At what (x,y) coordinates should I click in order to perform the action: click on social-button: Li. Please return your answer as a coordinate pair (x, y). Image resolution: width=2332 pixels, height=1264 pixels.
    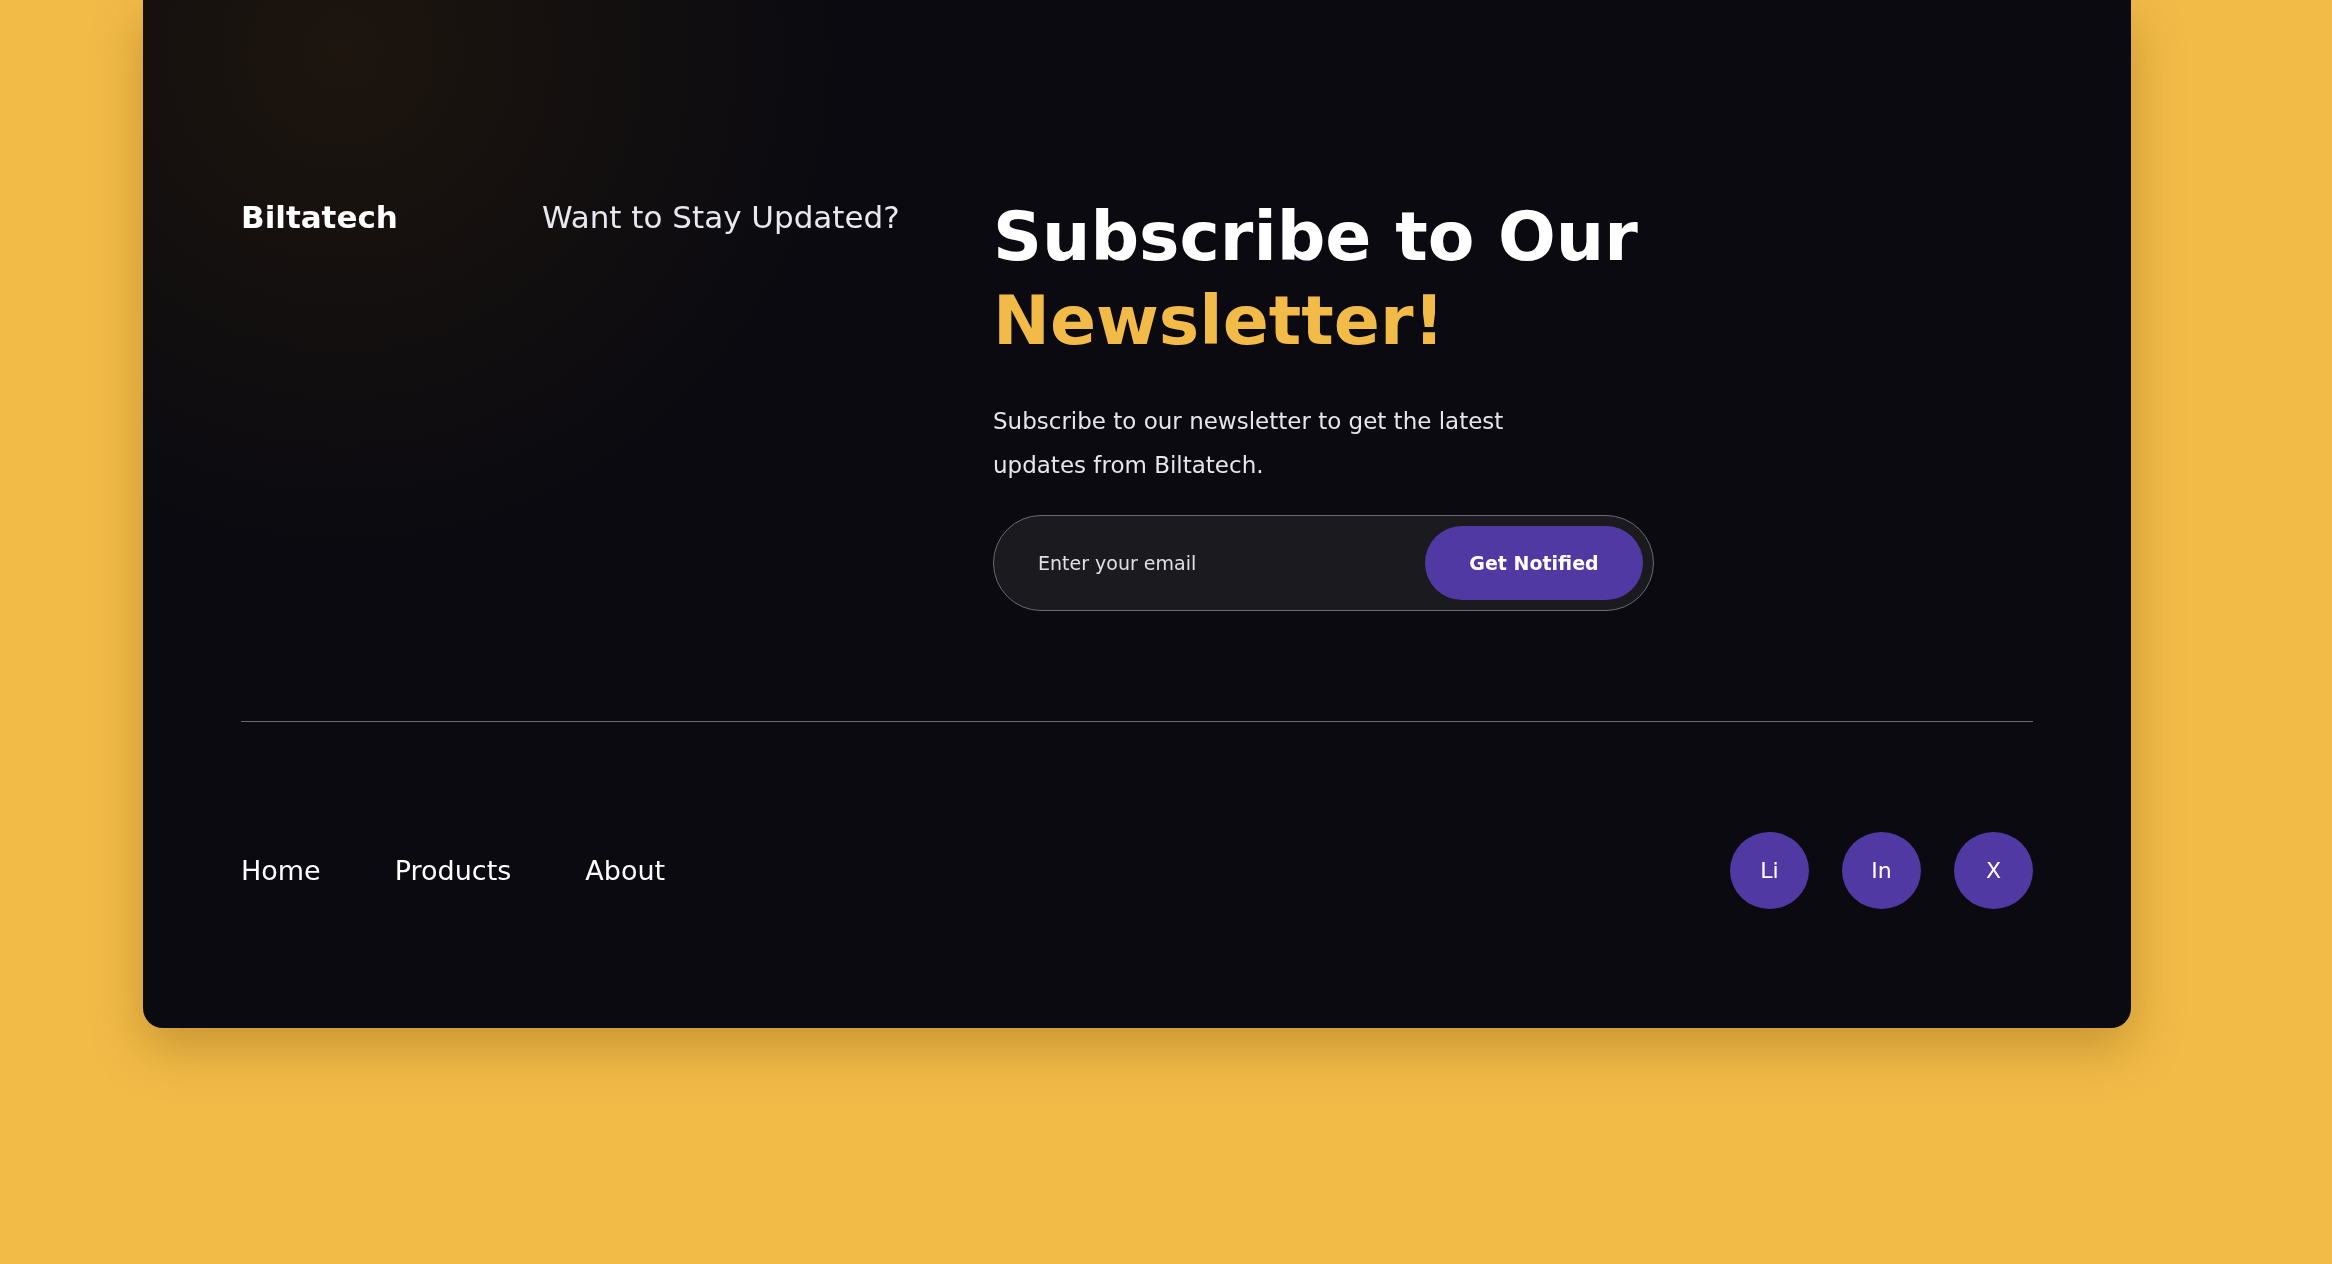
    Looking at the image, I should click on (1769, 870).